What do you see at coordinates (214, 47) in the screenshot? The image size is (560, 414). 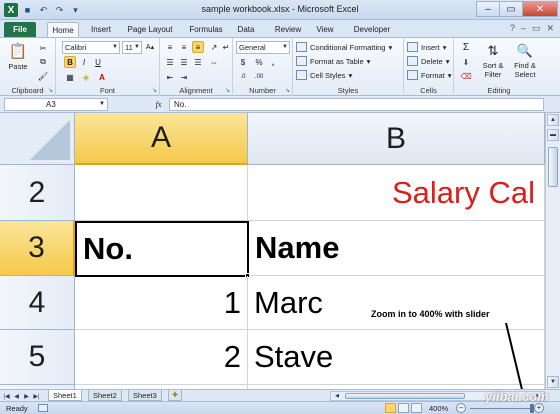 I see `orientation-icon: ↗` at bounding box center [214, 47].